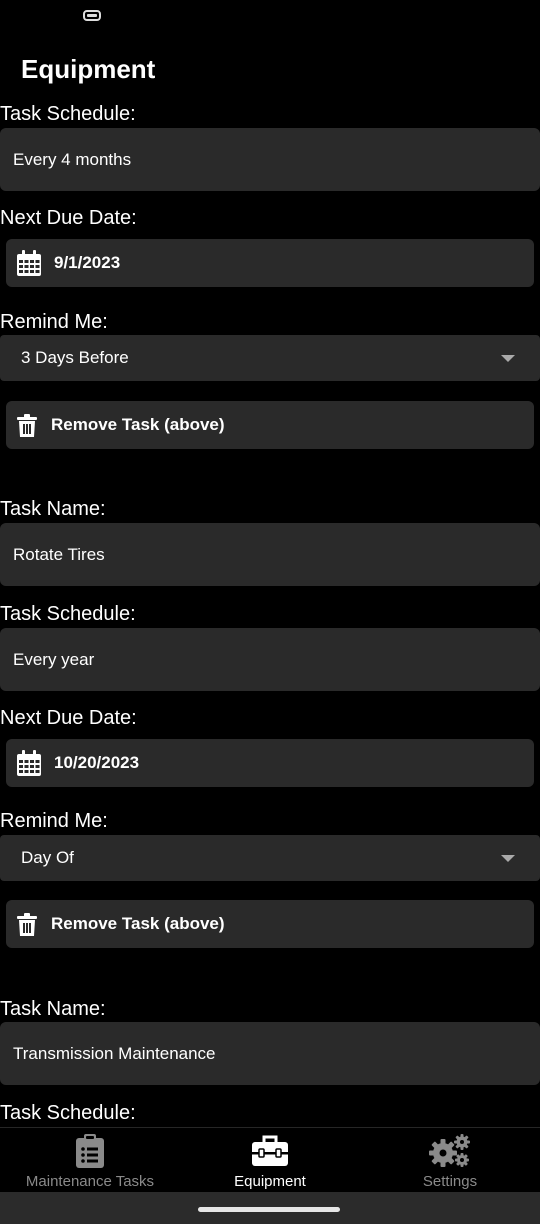  I want to click on page-title: Equipment, so click(88, 69).